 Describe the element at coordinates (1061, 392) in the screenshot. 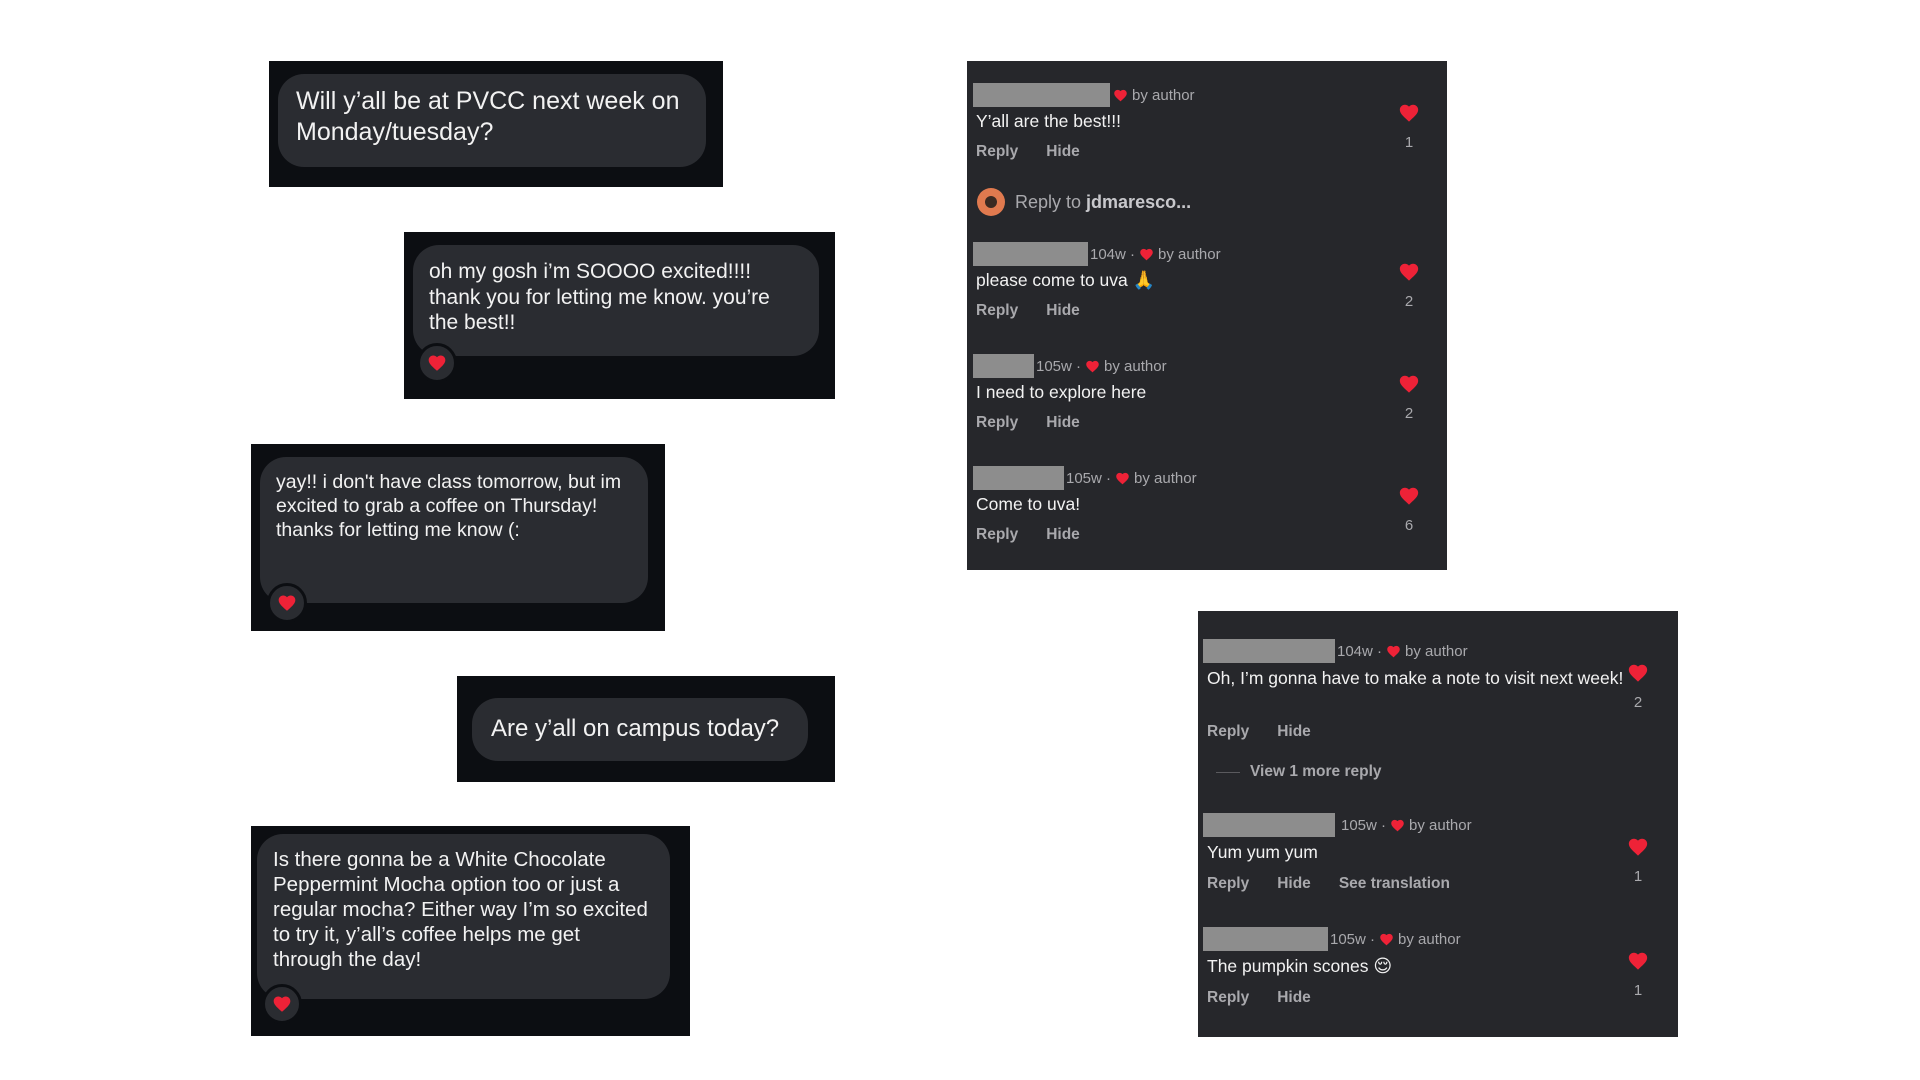

I see `comment-text: I need to explore here` at that location.